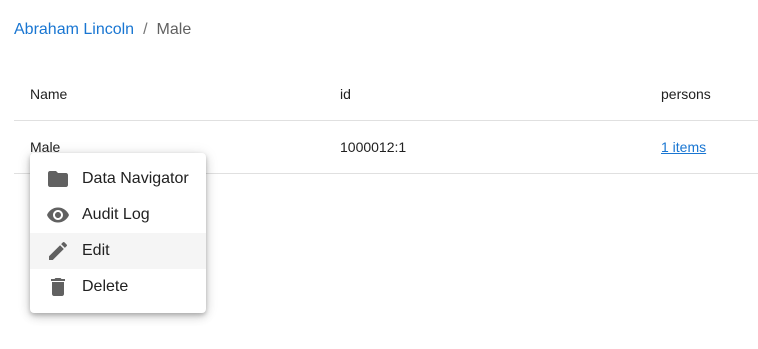  I want to click on menu-item-label: Audit Log, so click(116, 214).